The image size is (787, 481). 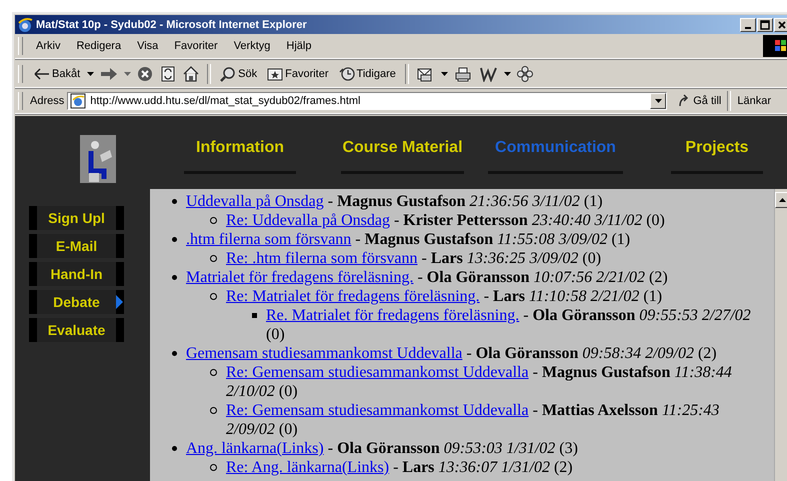 I want to click on post-line: Matrialet för fredagens föreläsning. - Ola Göransson 10:07:56 2/21/02 (2), so click(x=427, y=277).